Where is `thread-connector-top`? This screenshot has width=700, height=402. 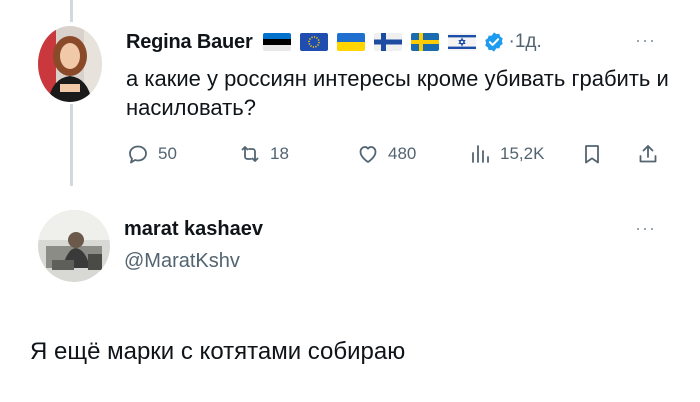
thread-connector-top is located at coordinates (71, 11).